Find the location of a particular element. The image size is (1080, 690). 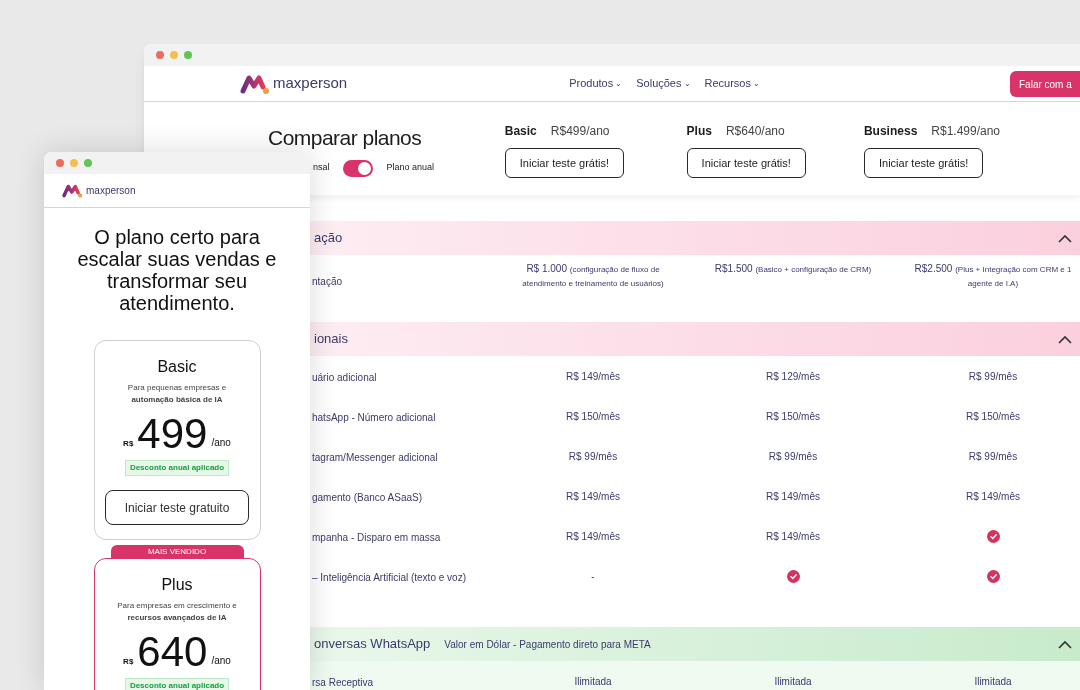

plan-price: 499 is located at coordinates (172, 434).